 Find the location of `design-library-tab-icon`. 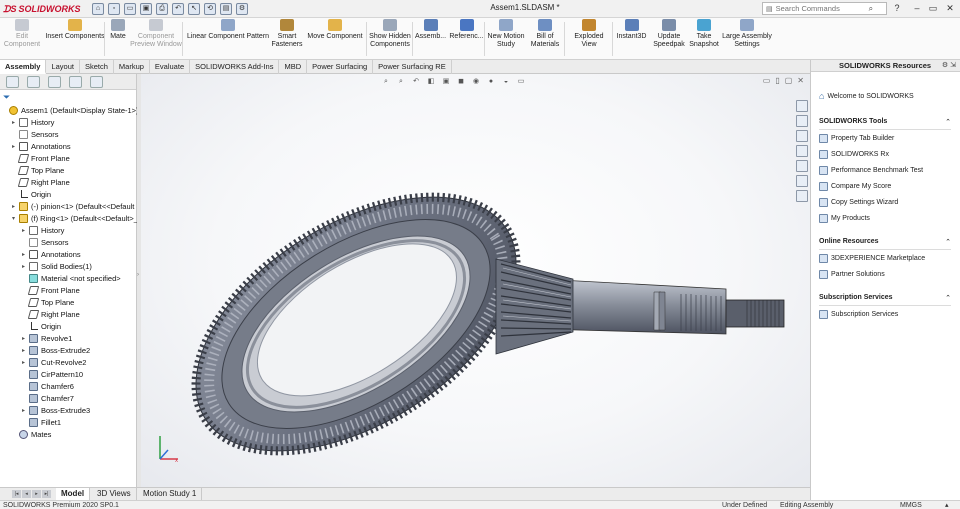

design-library-tab-icon is located at coordinates (802, 121).